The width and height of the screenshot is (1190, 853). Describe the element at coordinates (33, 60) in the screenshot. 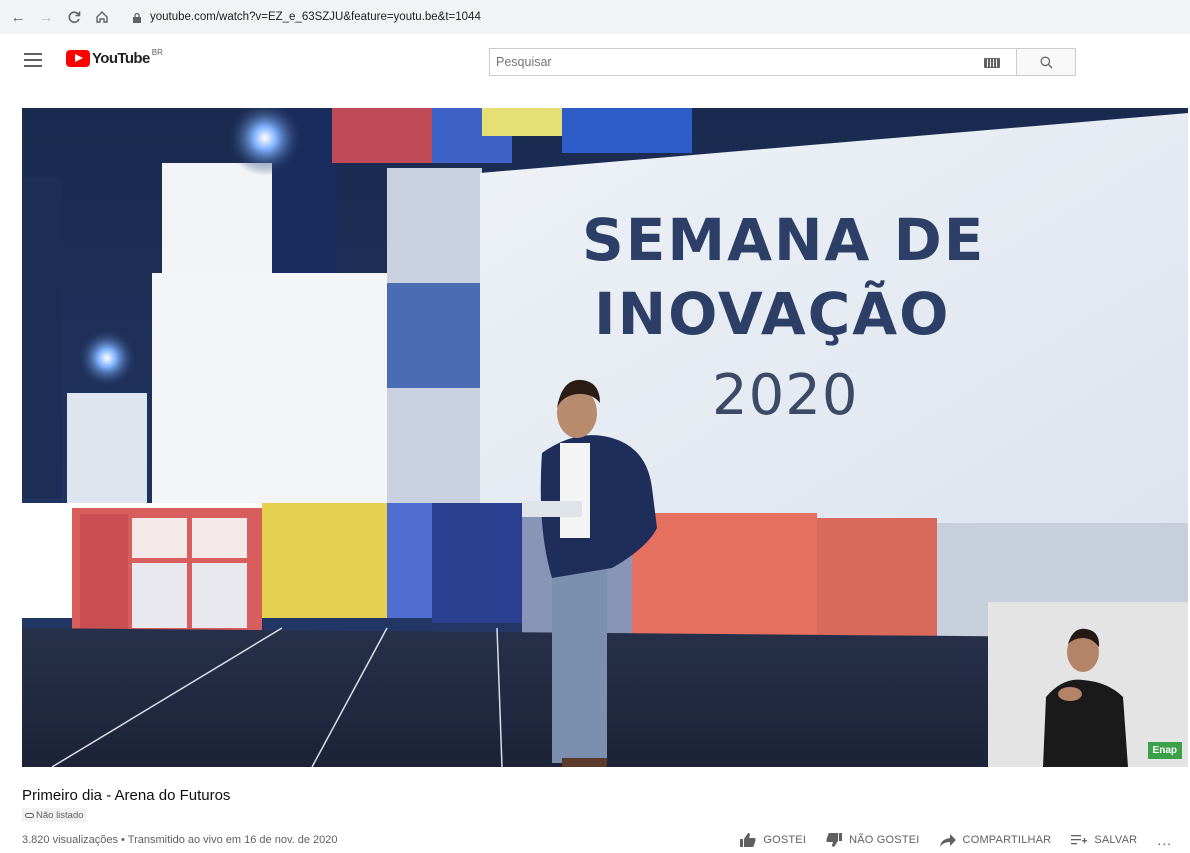

I see `hamburger-menu-icon` at that location.